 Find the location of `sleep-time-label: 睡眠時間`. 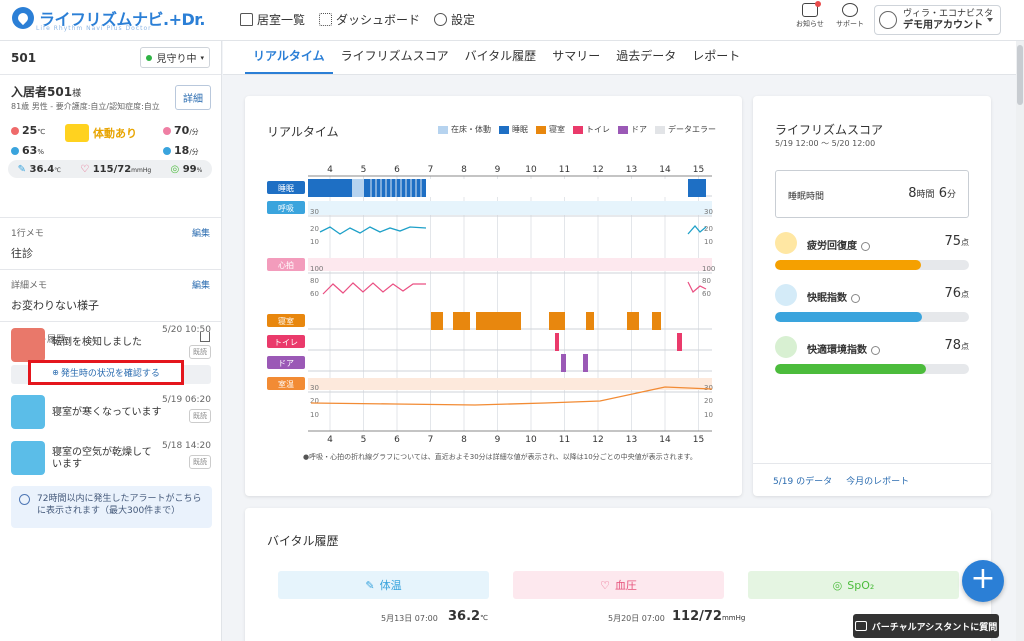

sleep-time-label: 睡眠時間 is located at coordinates (806, 197).